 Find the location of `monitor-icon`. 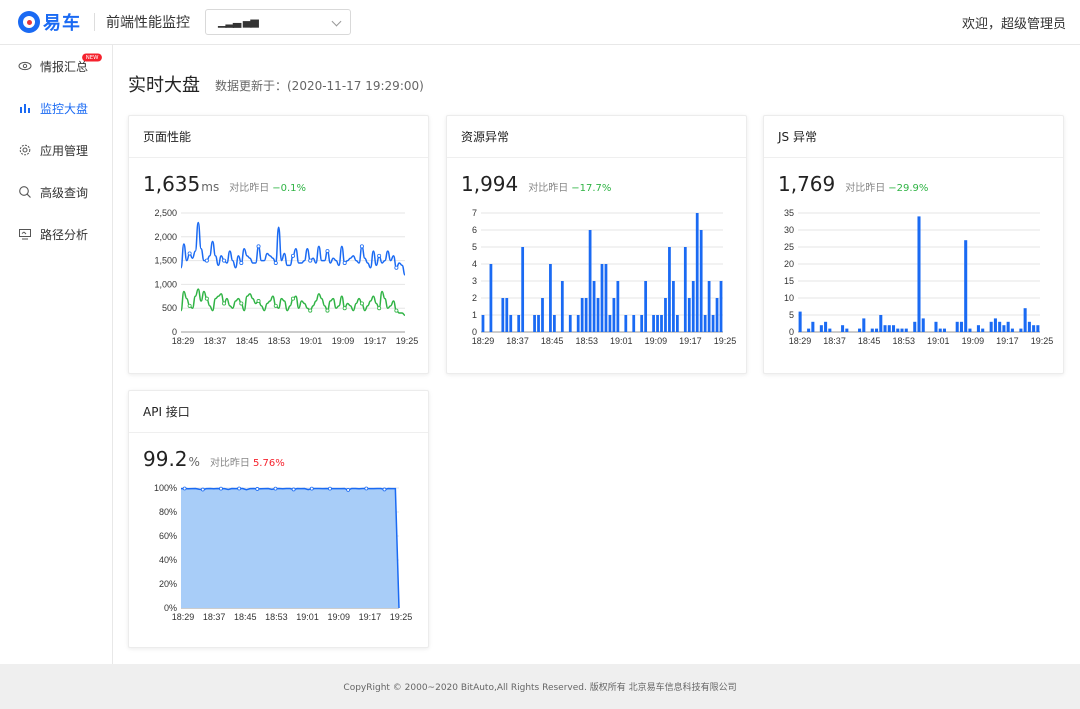

monitor-icon is located at coordinates (25, 234).